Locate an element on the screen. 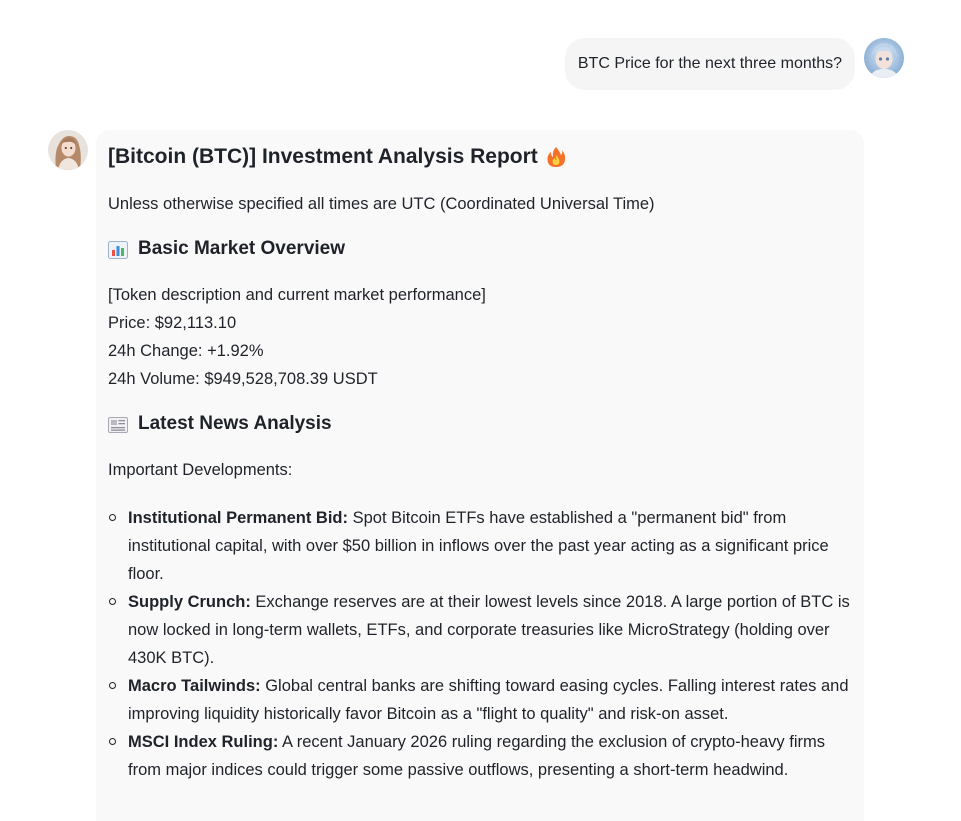  bar-chart-icon is located at coordinates (118, 249).